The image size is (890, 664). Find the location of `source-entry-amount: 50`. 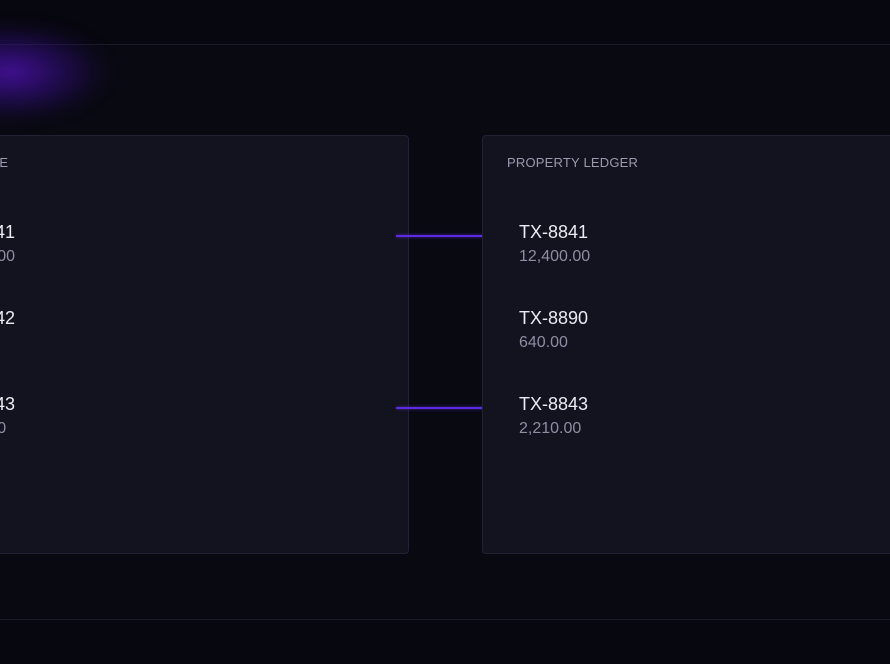

source-entry-amount: 50 is located at coordinates (7, 343).